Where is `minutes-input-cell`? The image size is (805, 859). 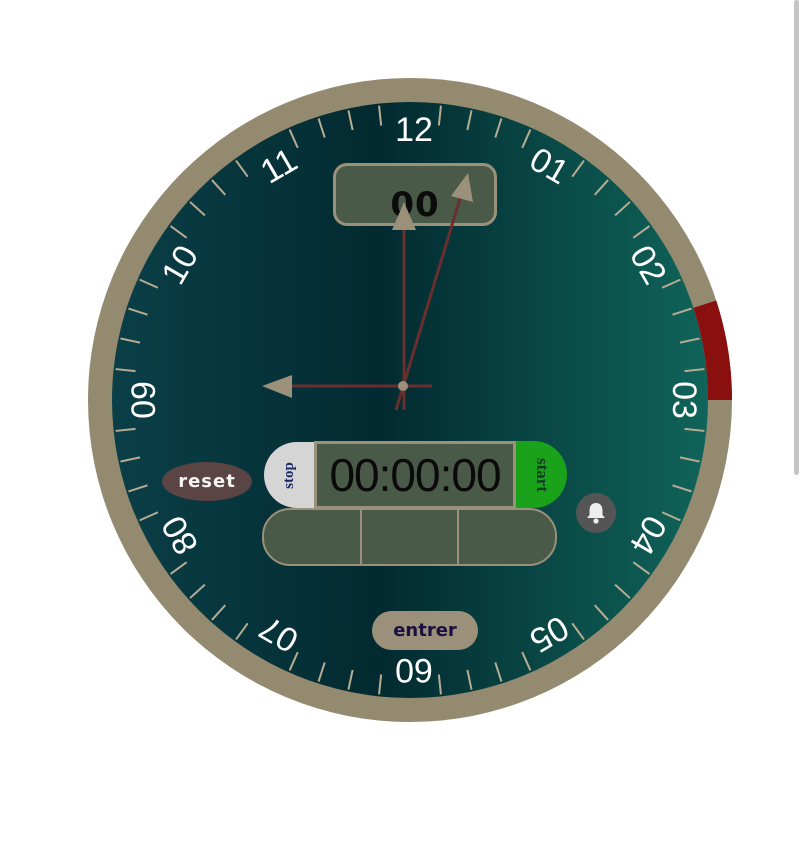 minutes-input-cell is located at coordinates (410, 537).